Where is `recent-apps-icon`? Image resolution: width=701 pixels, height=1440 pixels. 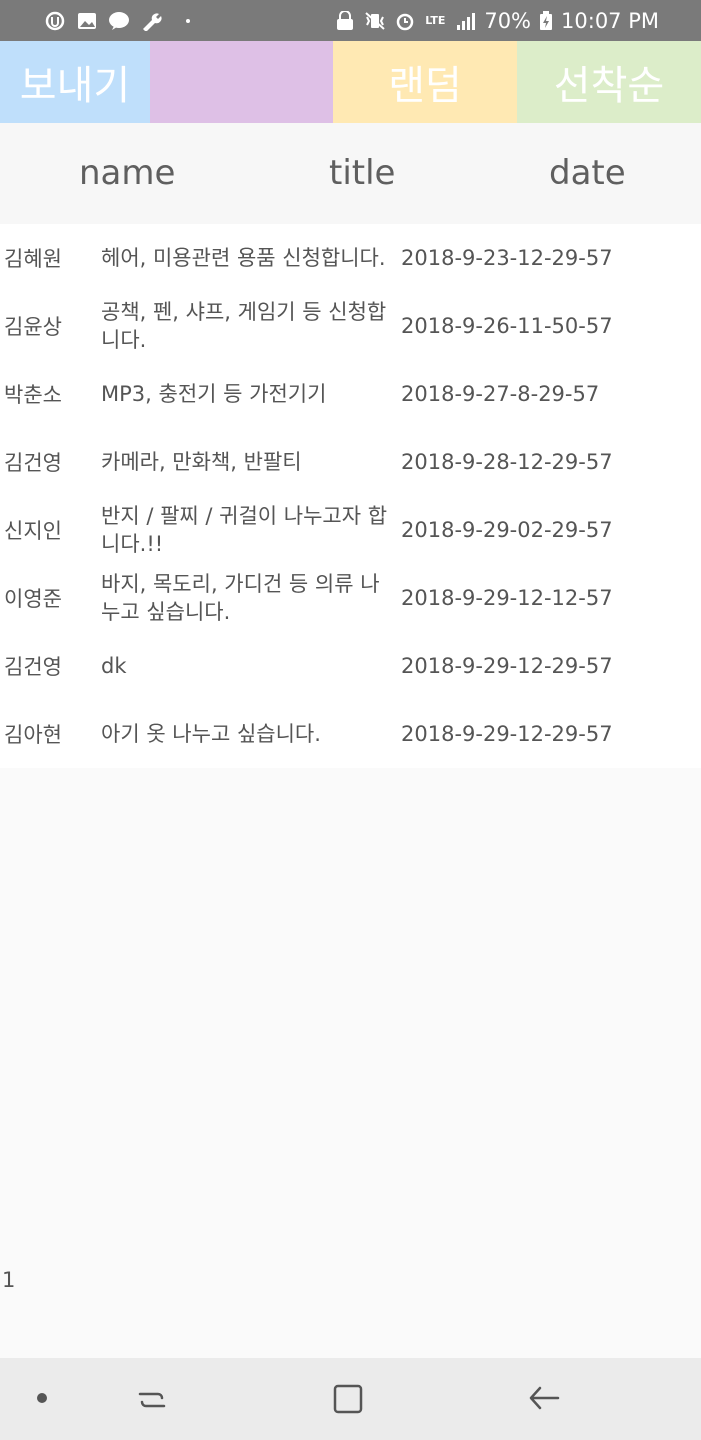 recent-apps-icon is located at coordinates (152, 1400).